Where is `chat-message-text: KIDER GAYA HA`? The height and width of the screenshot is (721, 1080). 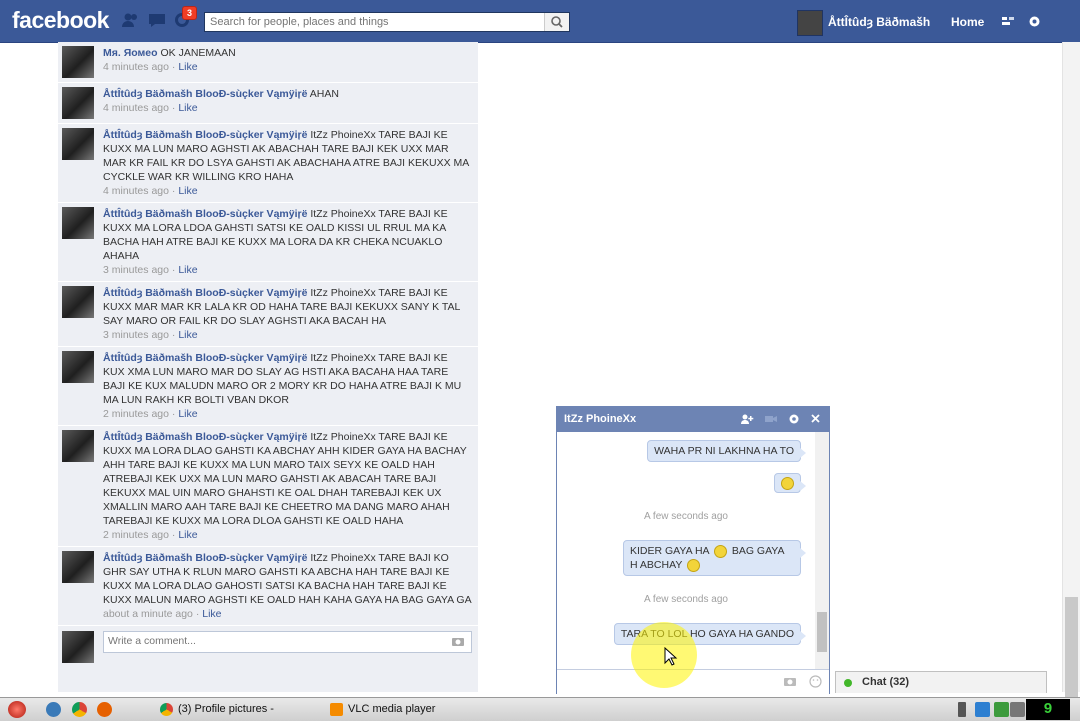 chat-message-text: KIDER GAYA HA is located at coordinates (669, 551).